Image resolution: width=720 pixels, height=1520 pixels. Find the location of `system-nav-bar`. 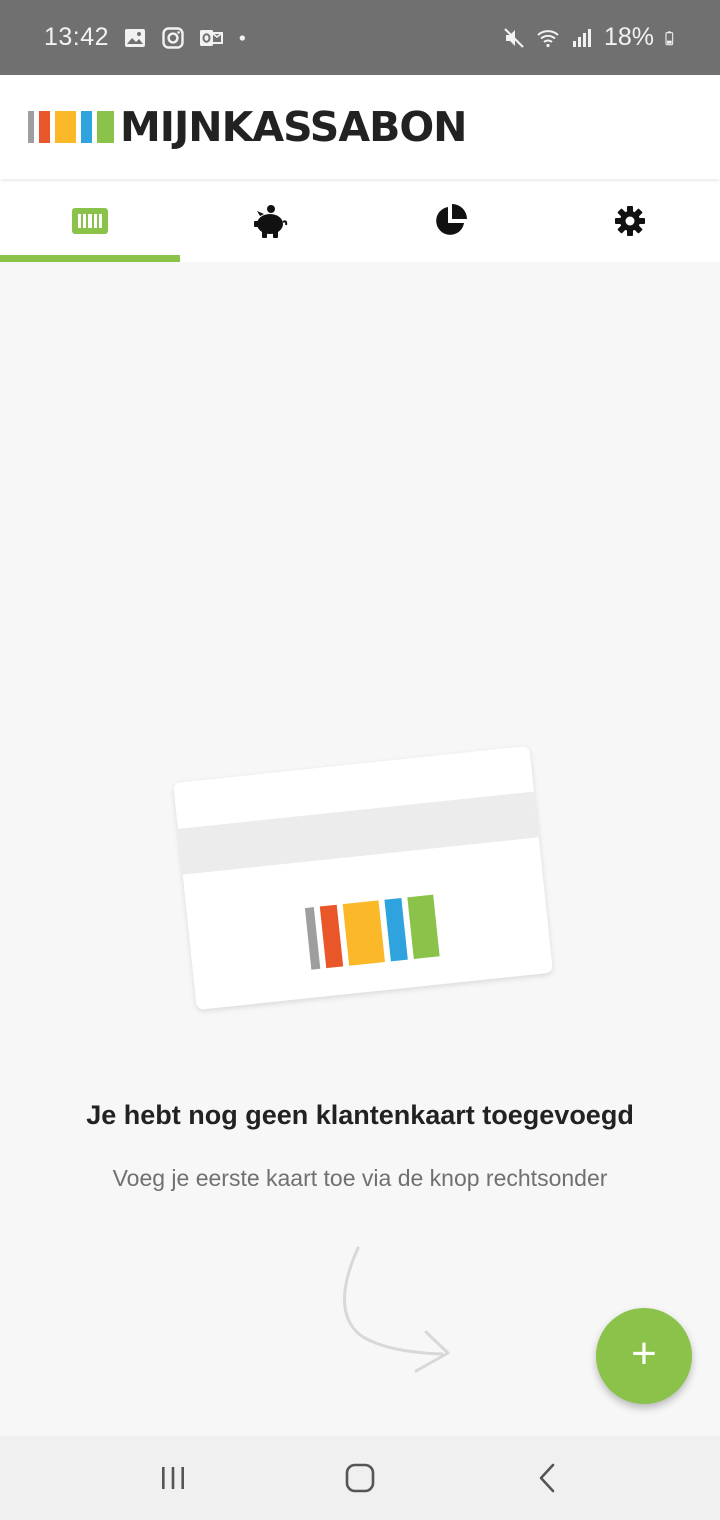

system-nav-bar is located at coordinates (360, 1478).